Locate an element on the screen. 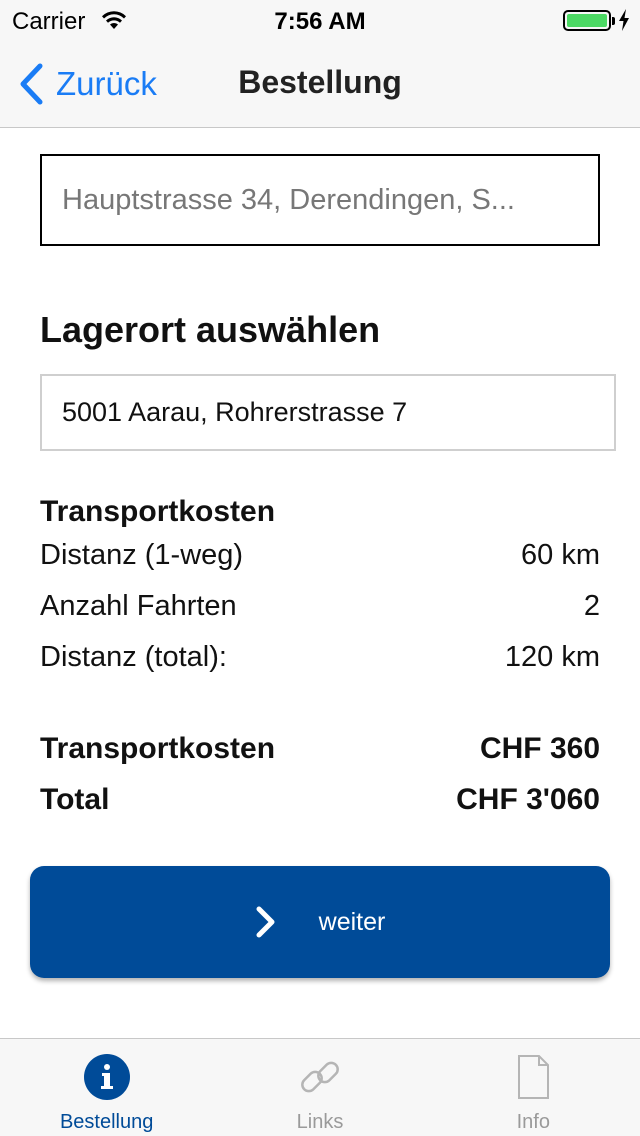 This screenshot has height=1136, width=640. tab-bar: Bestellung Links Info is located at coordinates (320, 1087).